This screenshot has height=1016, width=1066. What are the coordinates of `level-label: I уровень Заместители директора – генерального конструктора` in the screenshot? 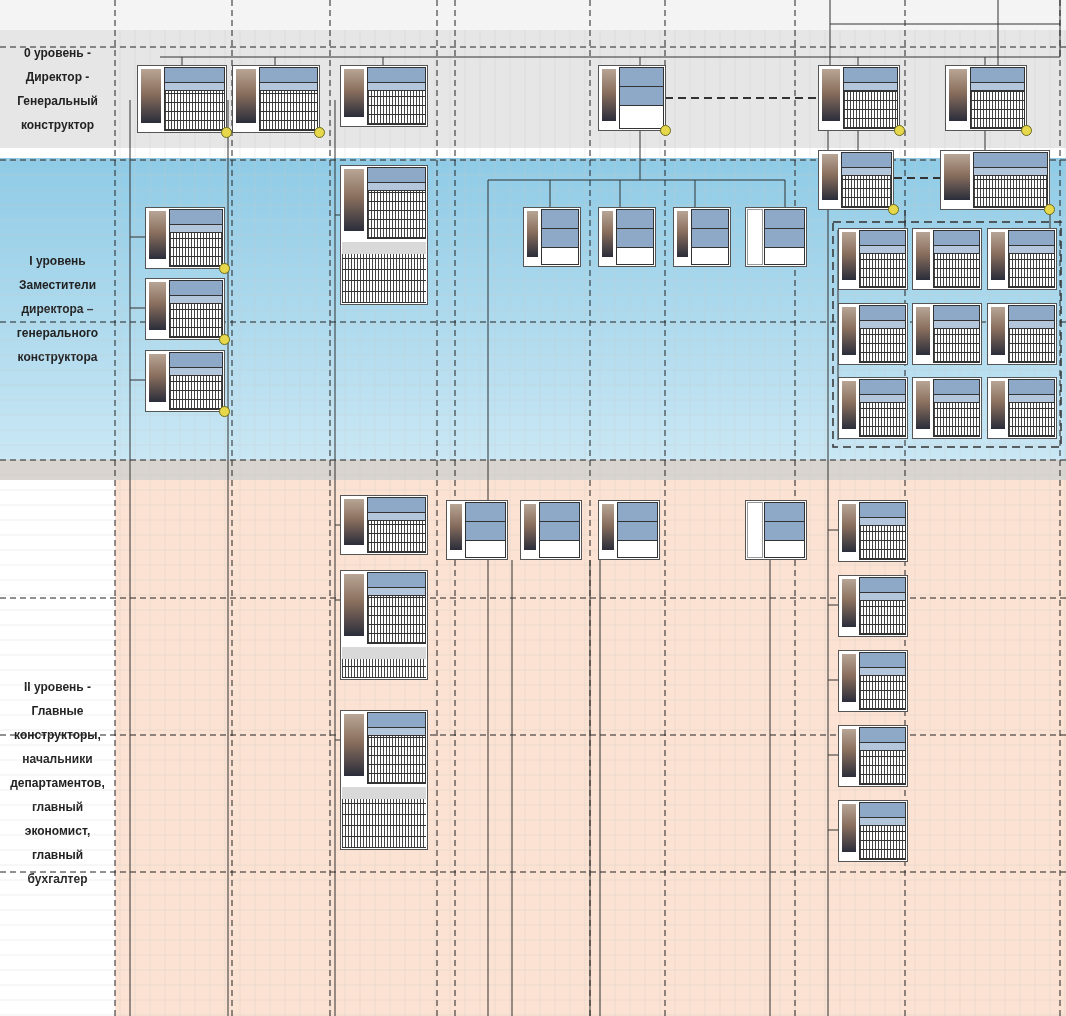 It's located at (57, 309).